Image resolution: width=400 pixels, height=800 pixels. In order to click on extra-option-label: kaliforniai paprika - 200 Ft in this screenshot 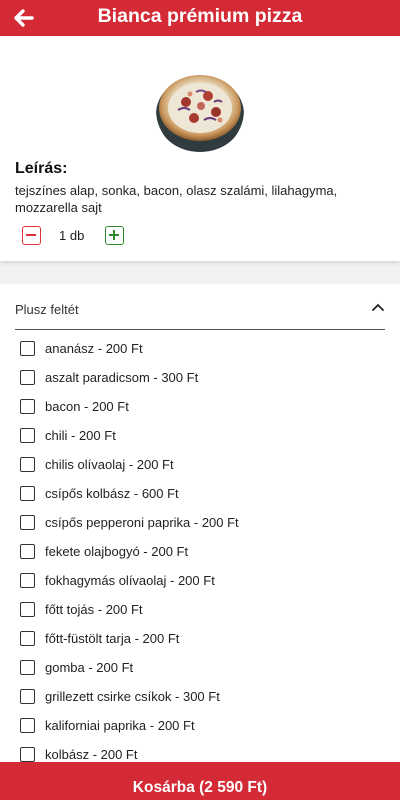, I will do `click(120, 725)`.